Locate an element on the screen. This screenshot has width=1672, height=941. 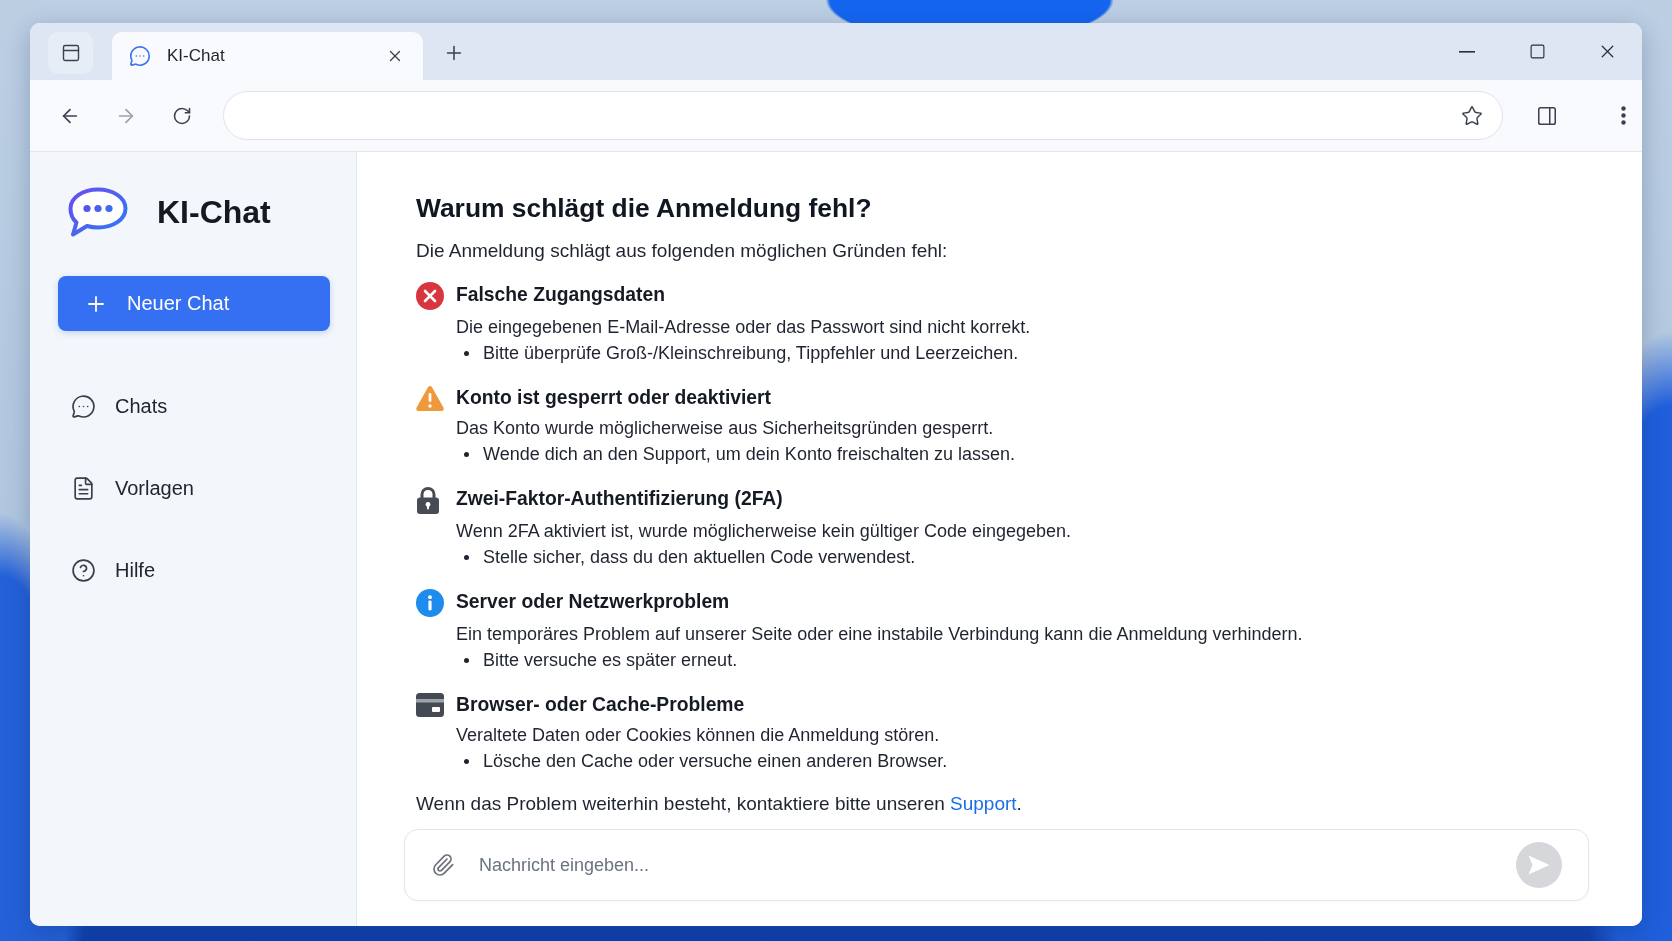
side-panel-icon is located at coordinates (1547, 115).